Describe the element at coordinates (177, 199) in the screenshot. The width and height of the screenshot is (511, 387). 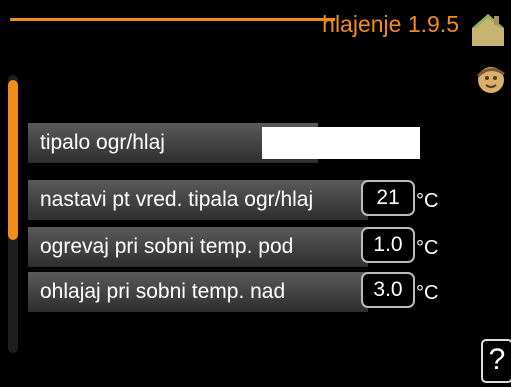
I see `menu-item-label: nastavi pt vred. tipala ogr/hlaj` at that location.